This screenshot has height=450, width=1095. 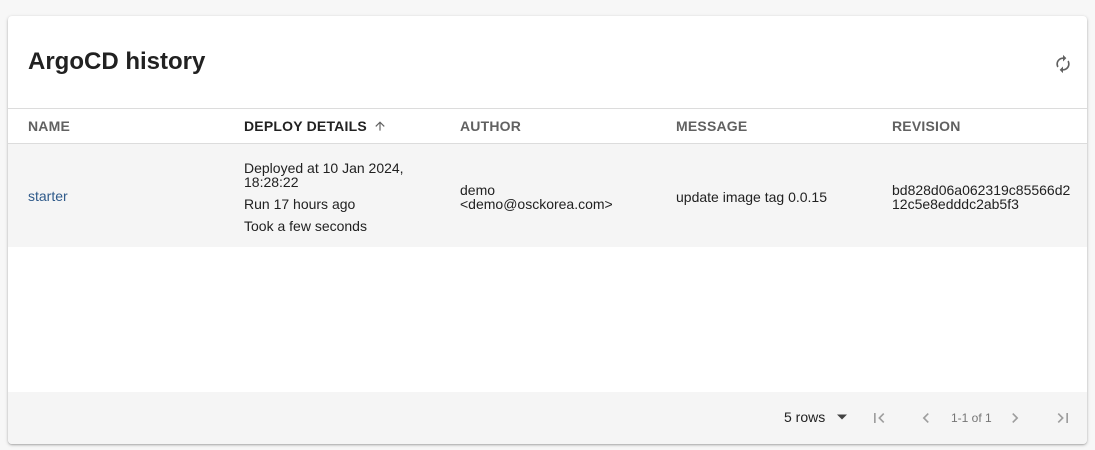 What do you see at coordinates (490, 126) in the screenshot?
I see `column-header-author: AUTHOR` at bounding box center [490, 126].